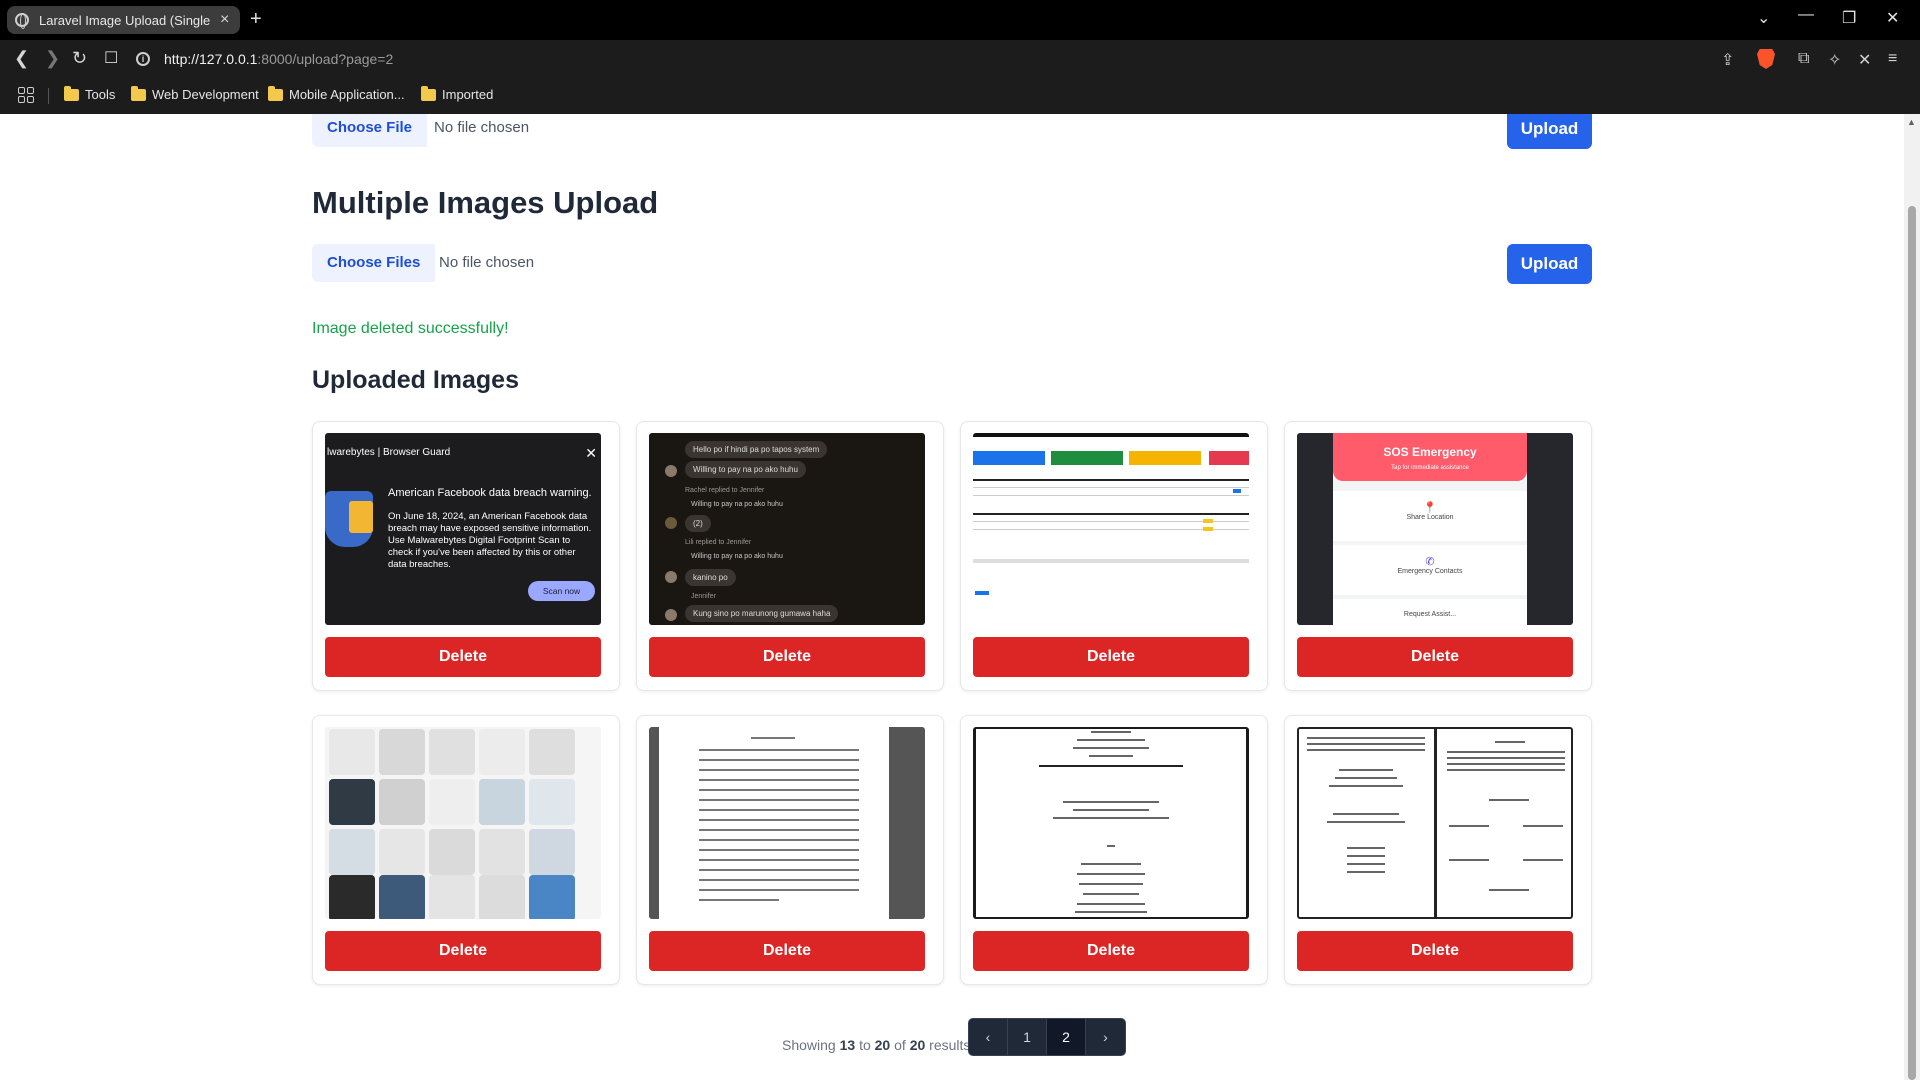 The height and width of the screenshot is (1080, 1920). I want to click on address-bar: i http://127.0.0.1:8000/upload?page=2, so click(951, 59).